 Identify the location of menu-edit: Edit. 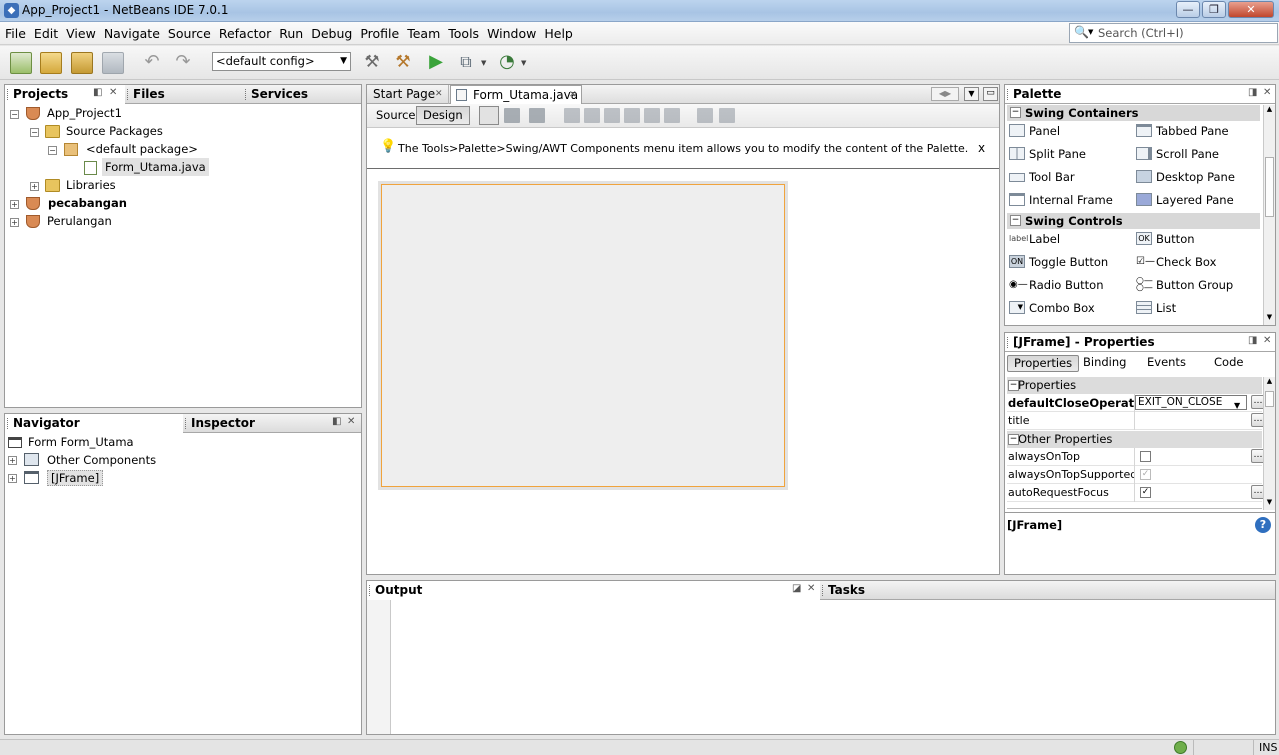
(46, 33).